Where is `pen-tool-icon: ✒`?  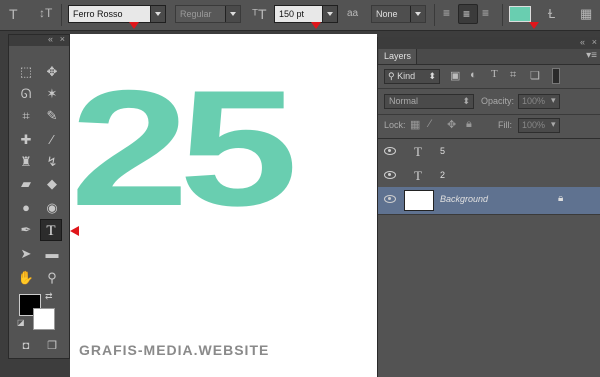 pen-tool-icon: ✒ is located at coordinates (26, 230).